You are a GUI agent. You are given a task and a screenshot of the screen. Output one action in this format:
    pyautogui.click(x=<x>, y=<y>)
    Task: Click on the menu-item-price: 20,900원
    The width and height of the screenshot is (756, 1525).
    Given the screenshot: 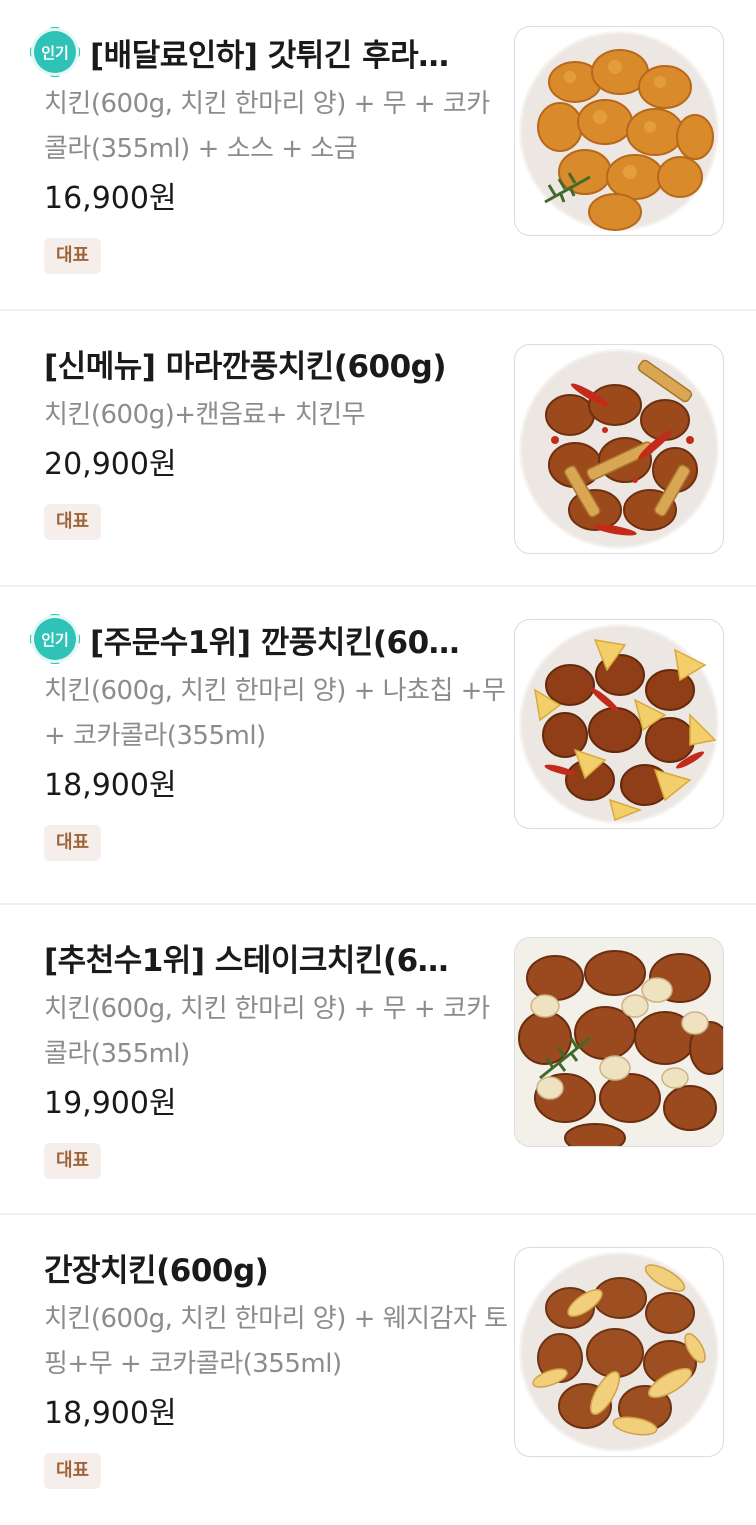 What is the action you would take?
    pyautogui.click(x=110, y=464)
    